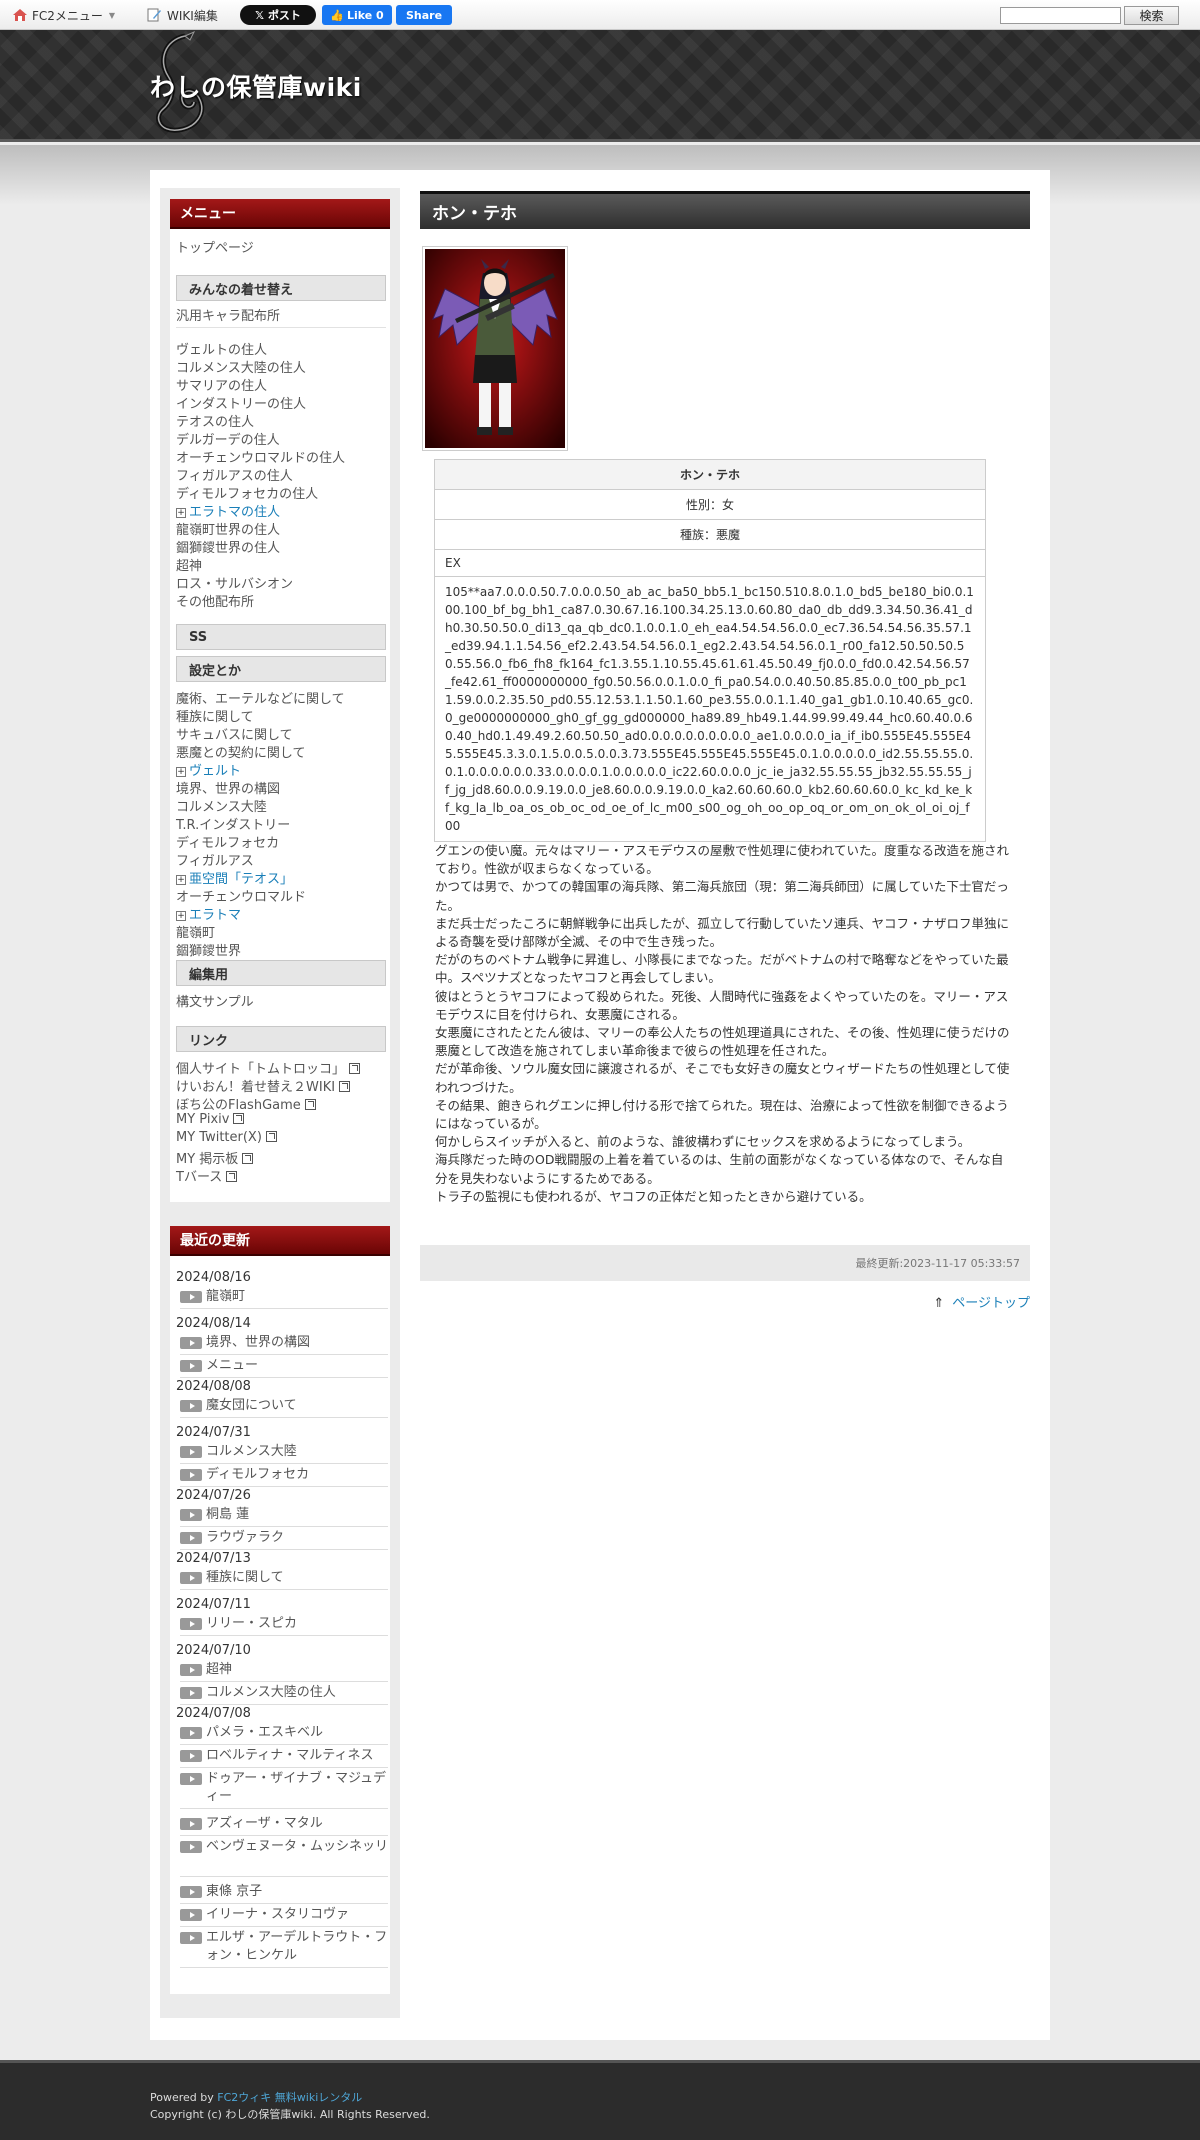  Describe the element at coordinates (281, 669) in the screenshot. I see `menu-section-settings: 設定とか` at that location.